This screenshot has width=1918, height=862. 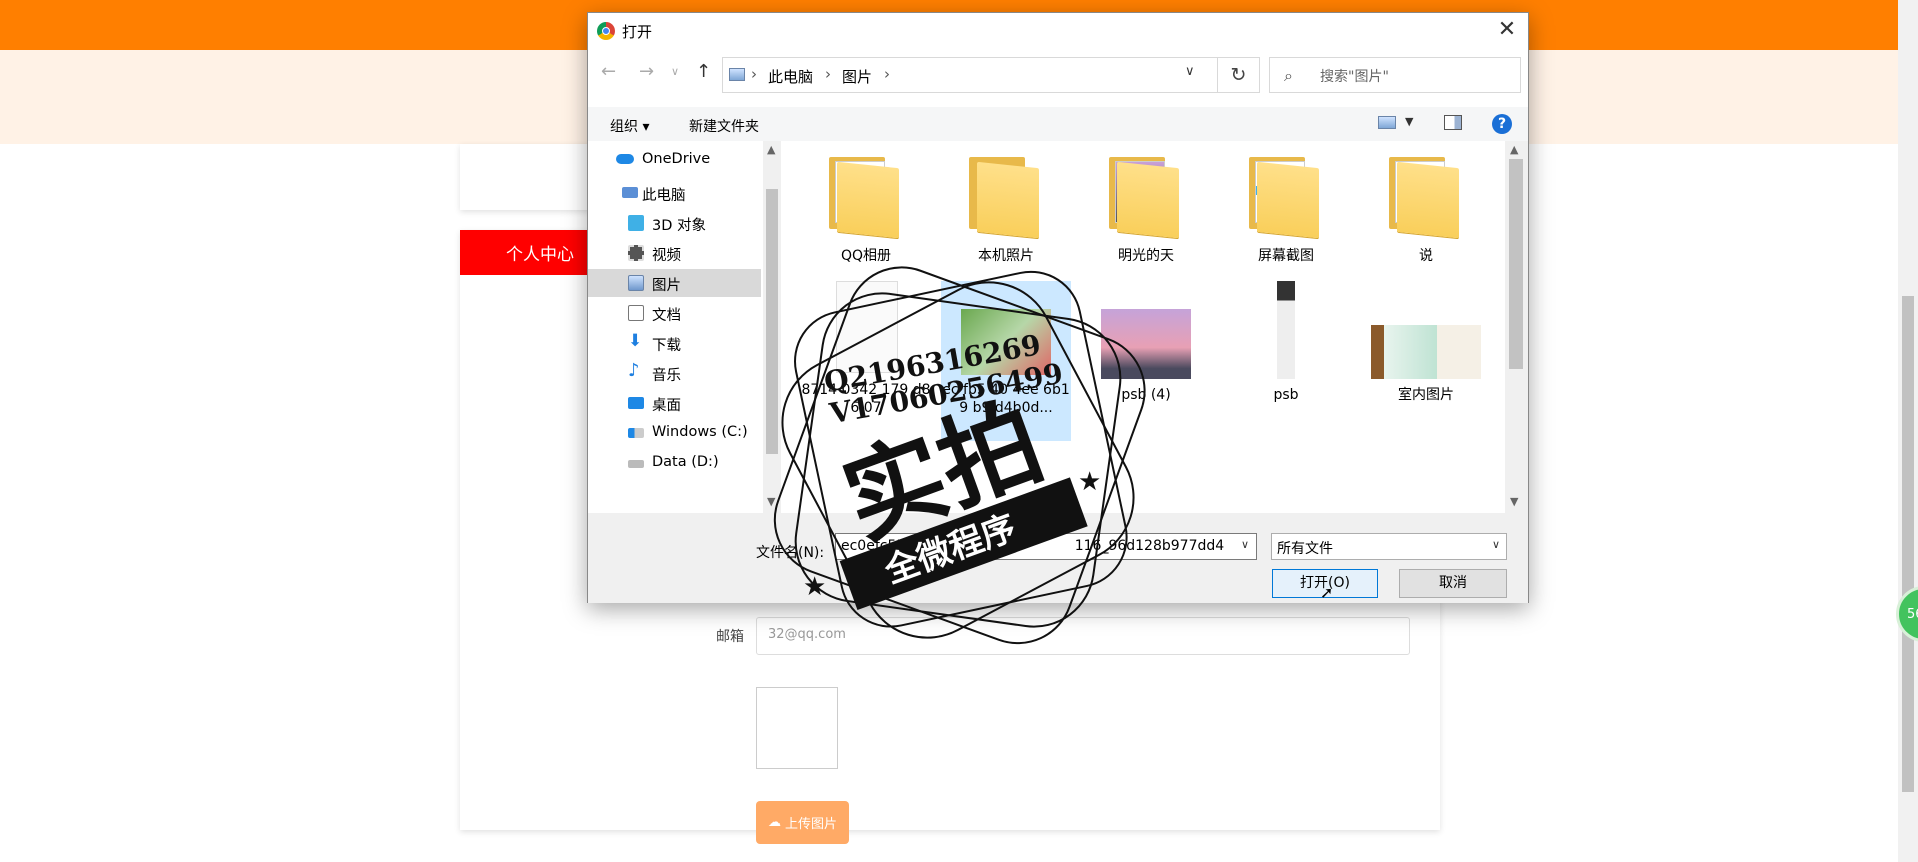 What do you see at coordinates (666, 406) in the screenshot?
I see `nav-label: 桌面` at bounding box center [666, 406].